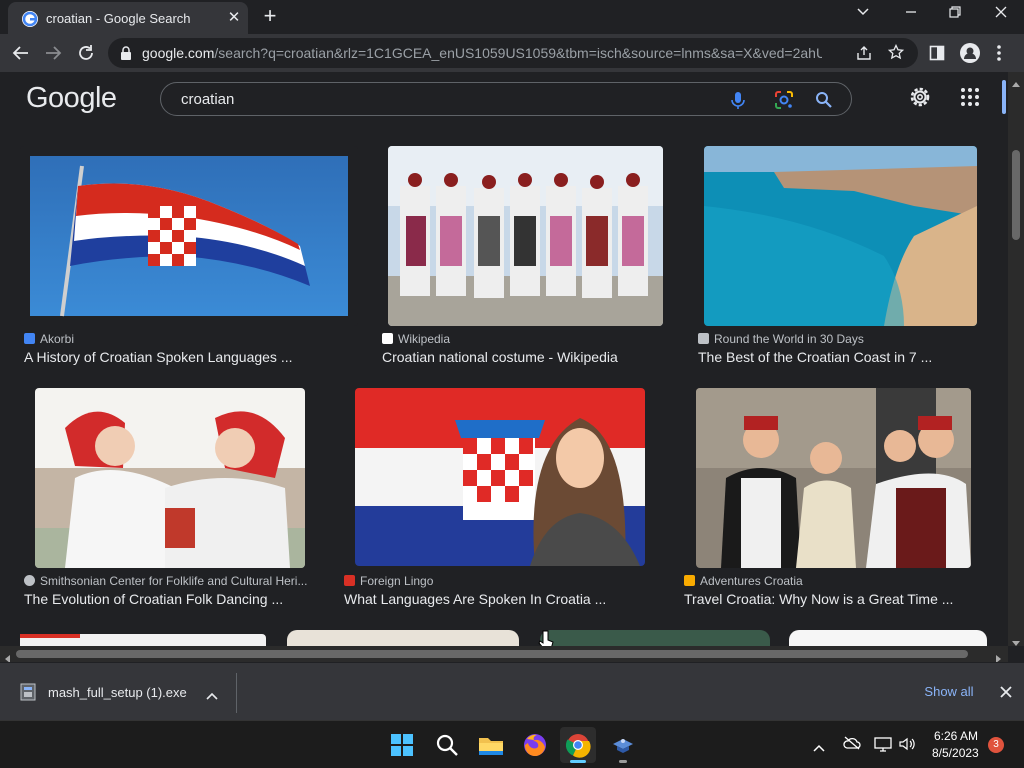 This screenshot has height=768, width=1024. Describe the element at coordinates (402, 745) in the screenshot. I see `start-windows-icon` at that location.